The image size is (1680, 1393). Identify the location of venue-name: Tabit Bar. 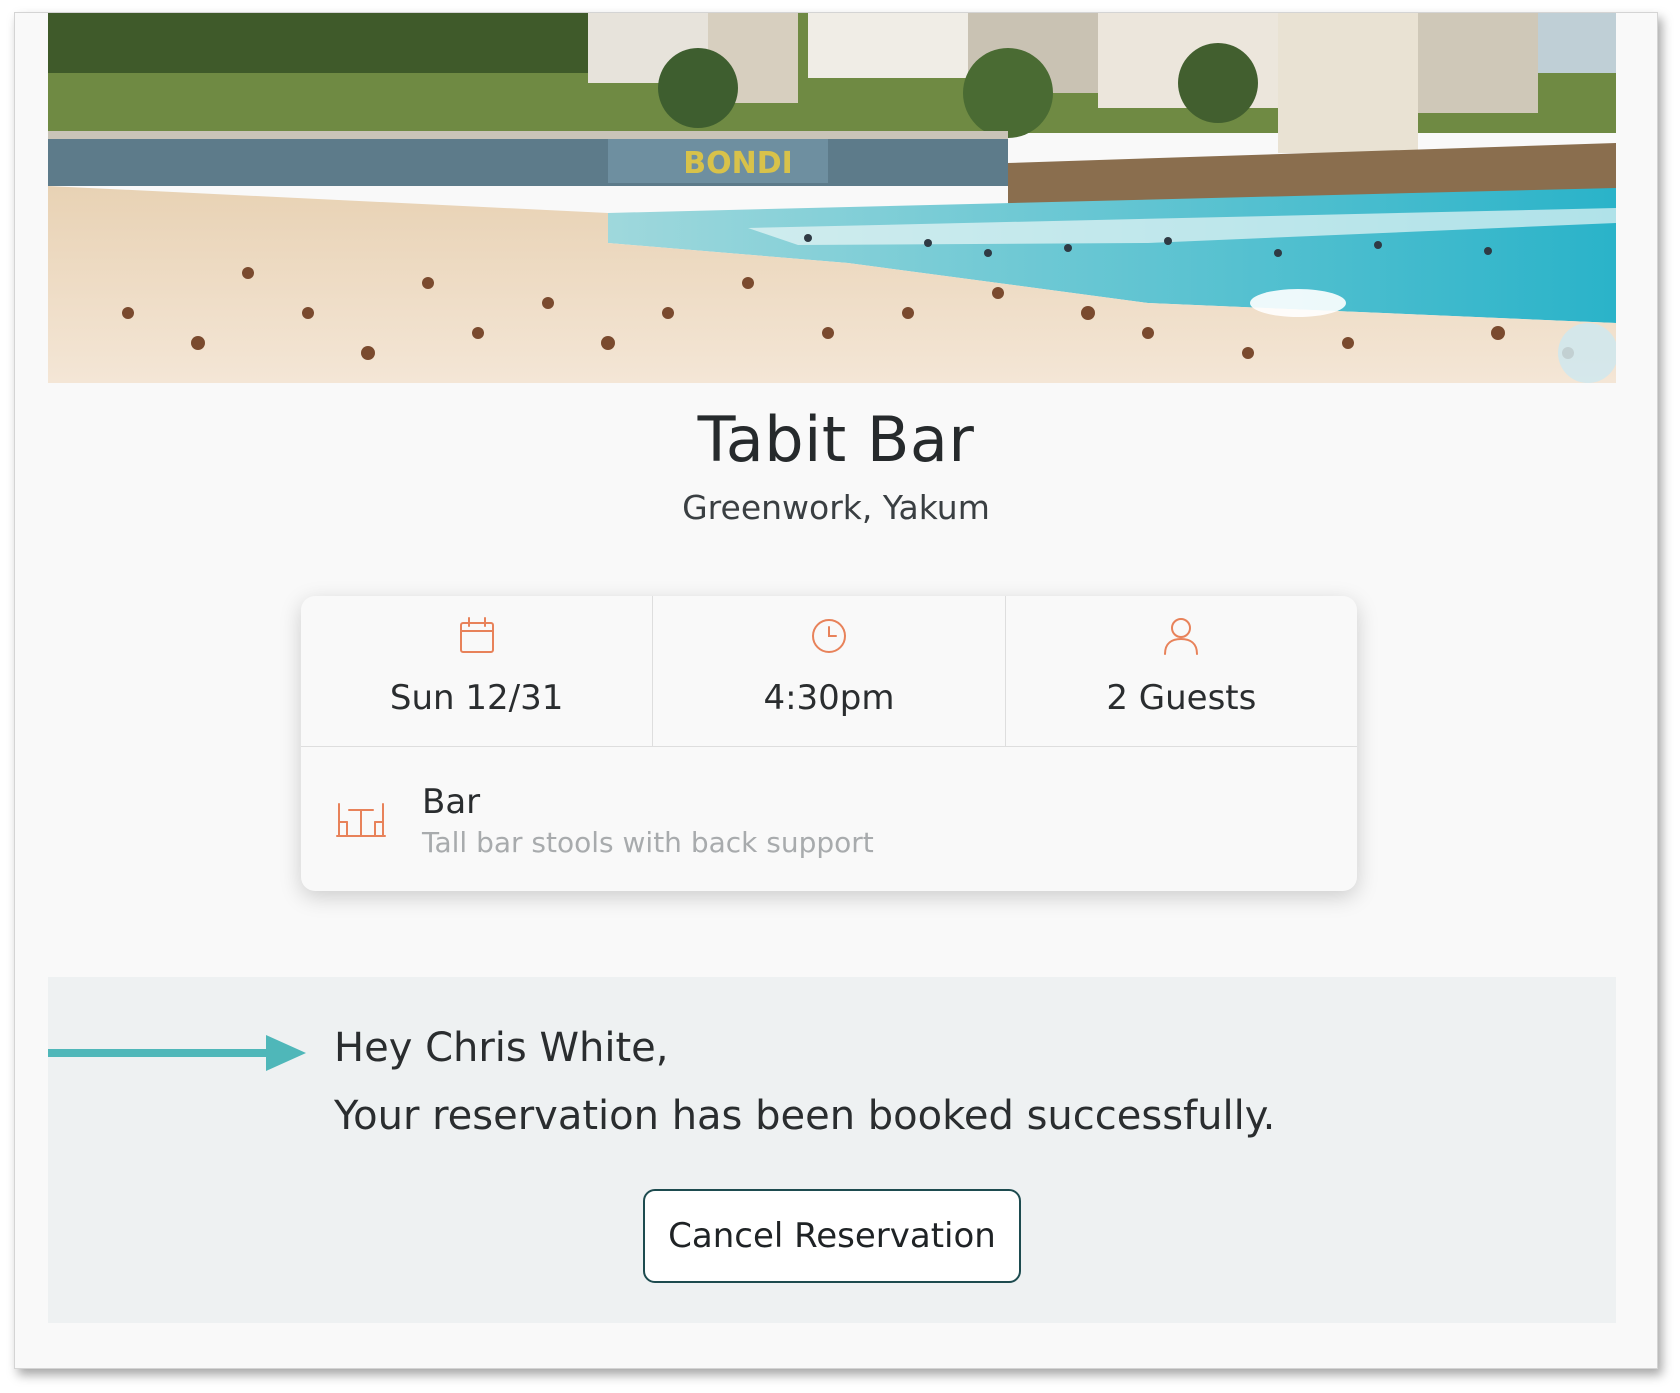
(836, 439).